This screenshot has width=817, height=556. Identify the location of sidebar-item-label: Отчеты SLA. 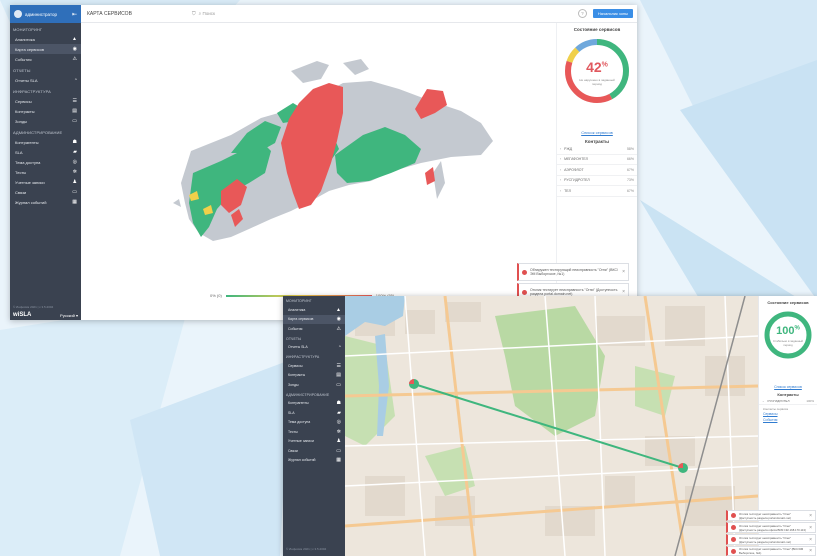
(26, 80).